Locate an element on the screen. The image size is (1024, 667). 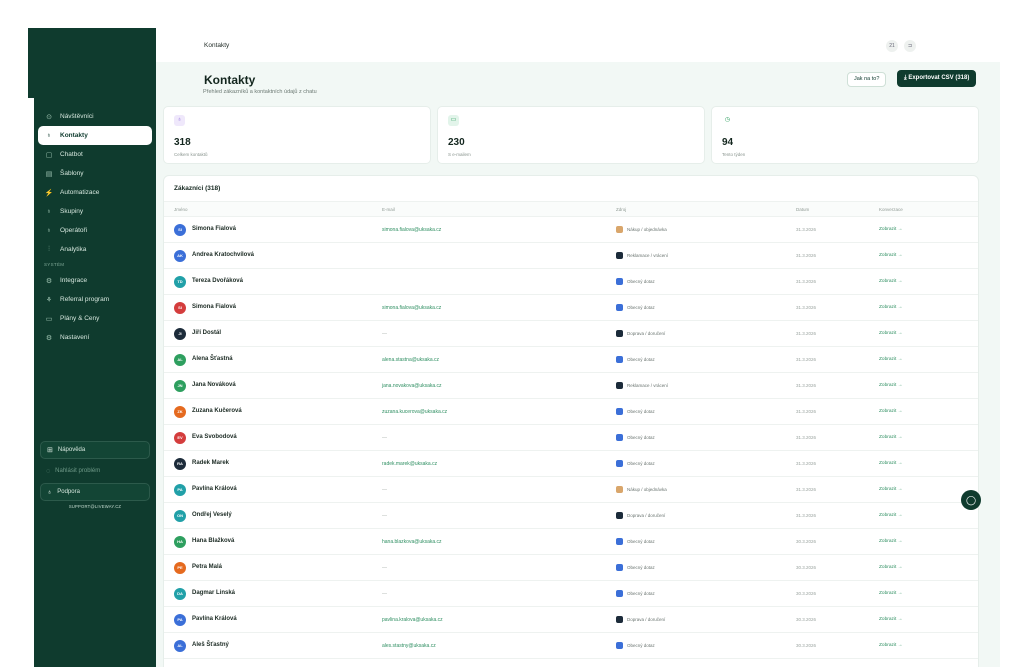
customer-email: radek.marek@uksaka.cz is located at coordinates (409, 464).